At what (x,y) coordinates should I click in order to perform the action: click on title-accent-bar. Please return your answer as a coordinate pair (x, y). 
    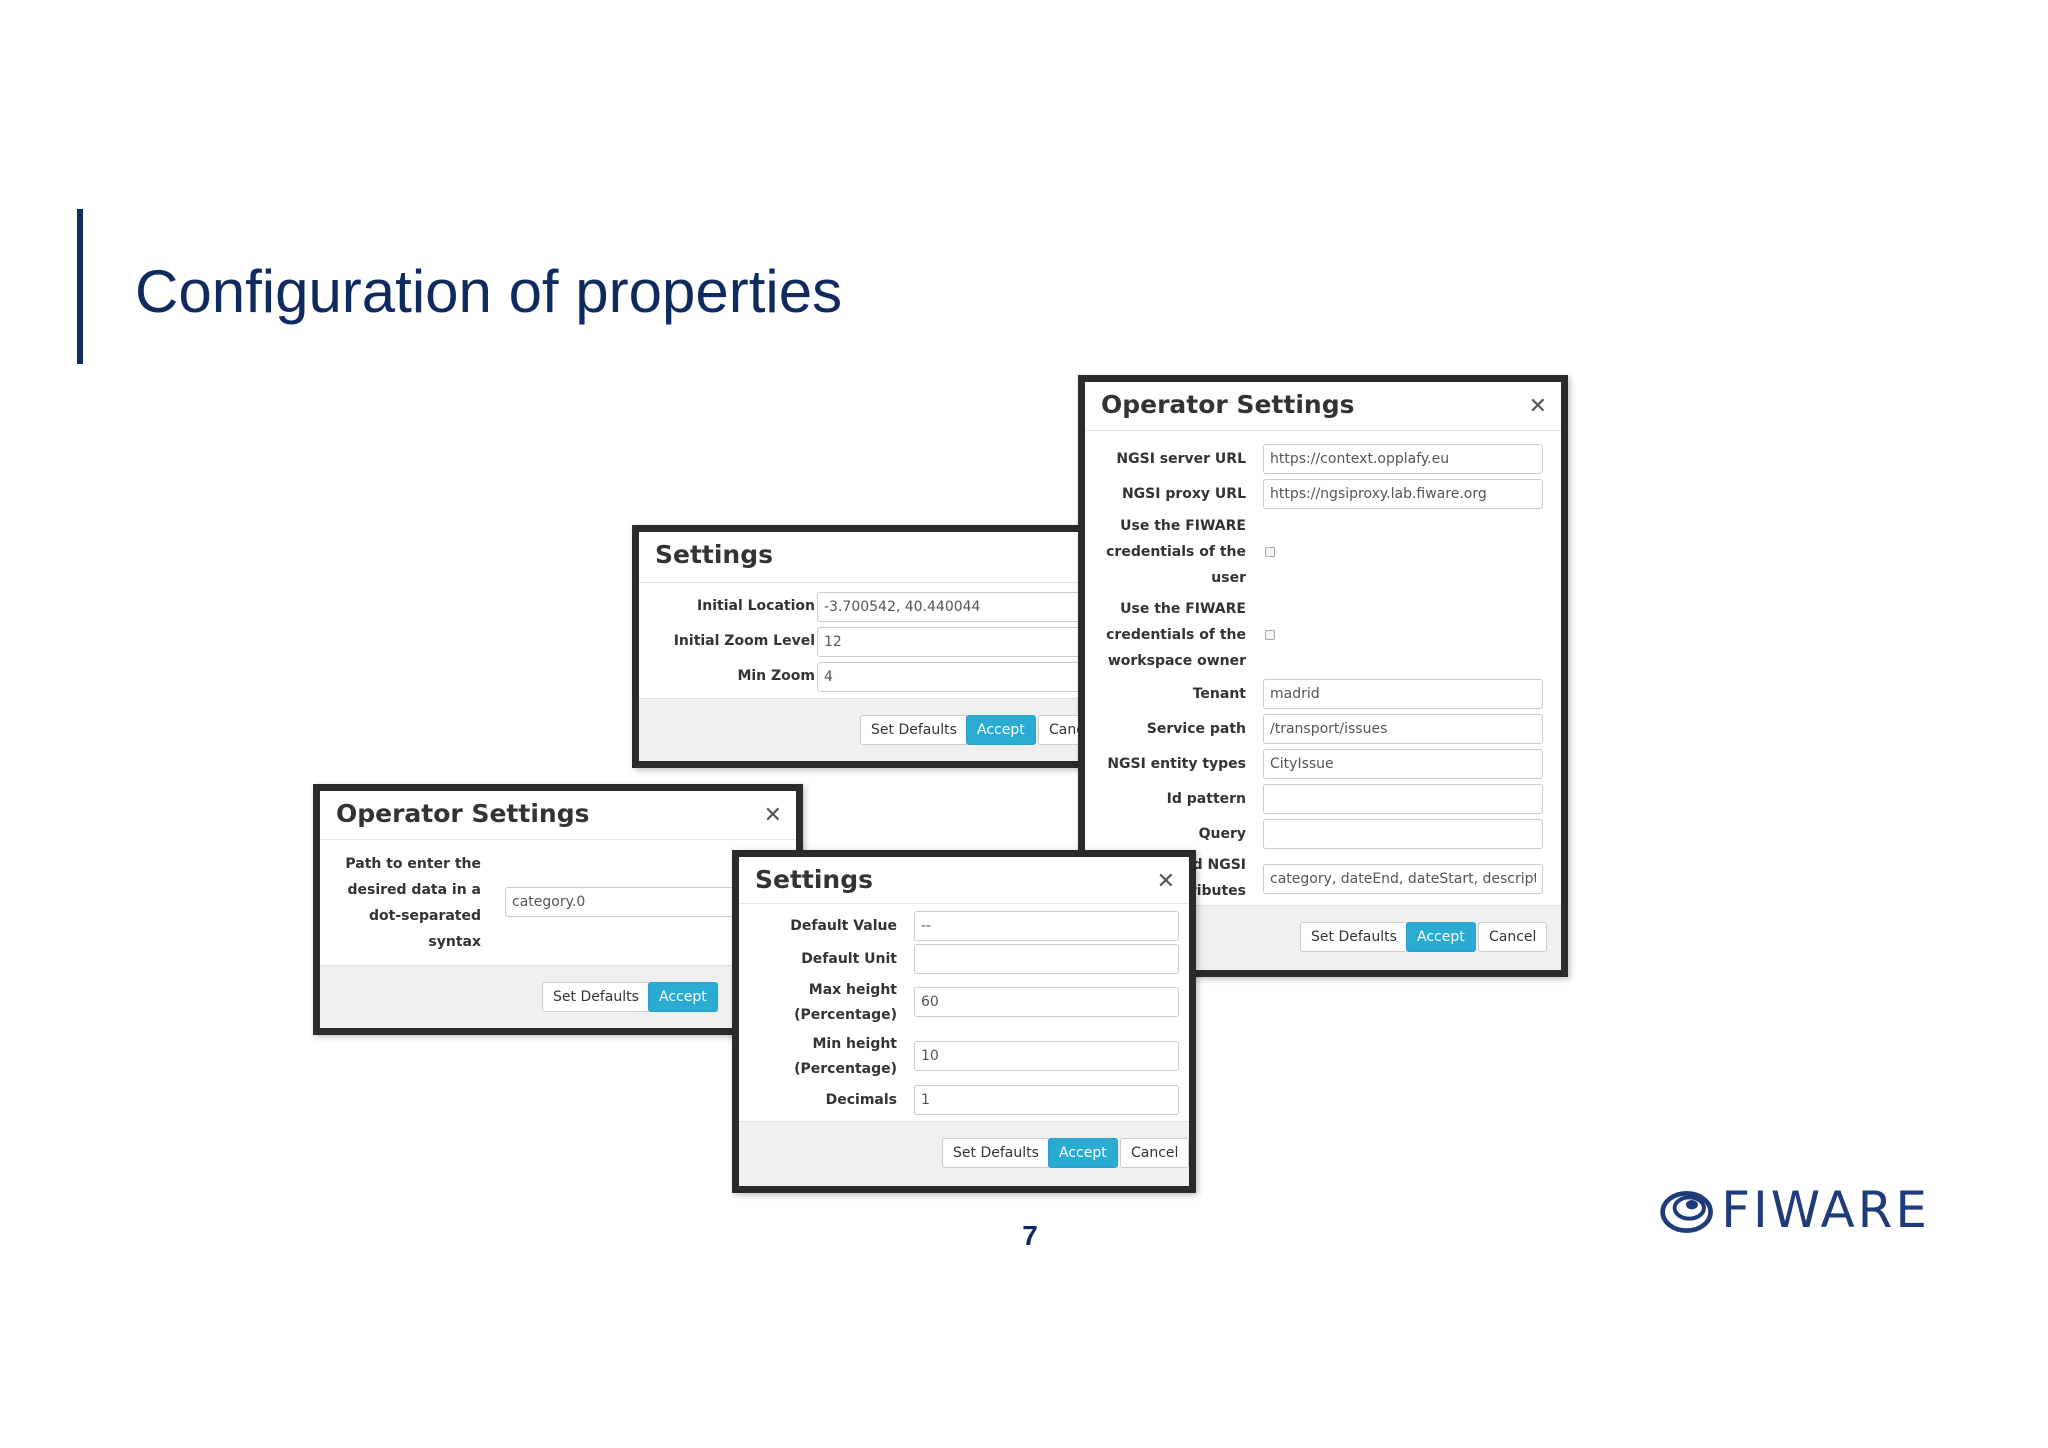
    Looking at the image, I should click on (80, 286).